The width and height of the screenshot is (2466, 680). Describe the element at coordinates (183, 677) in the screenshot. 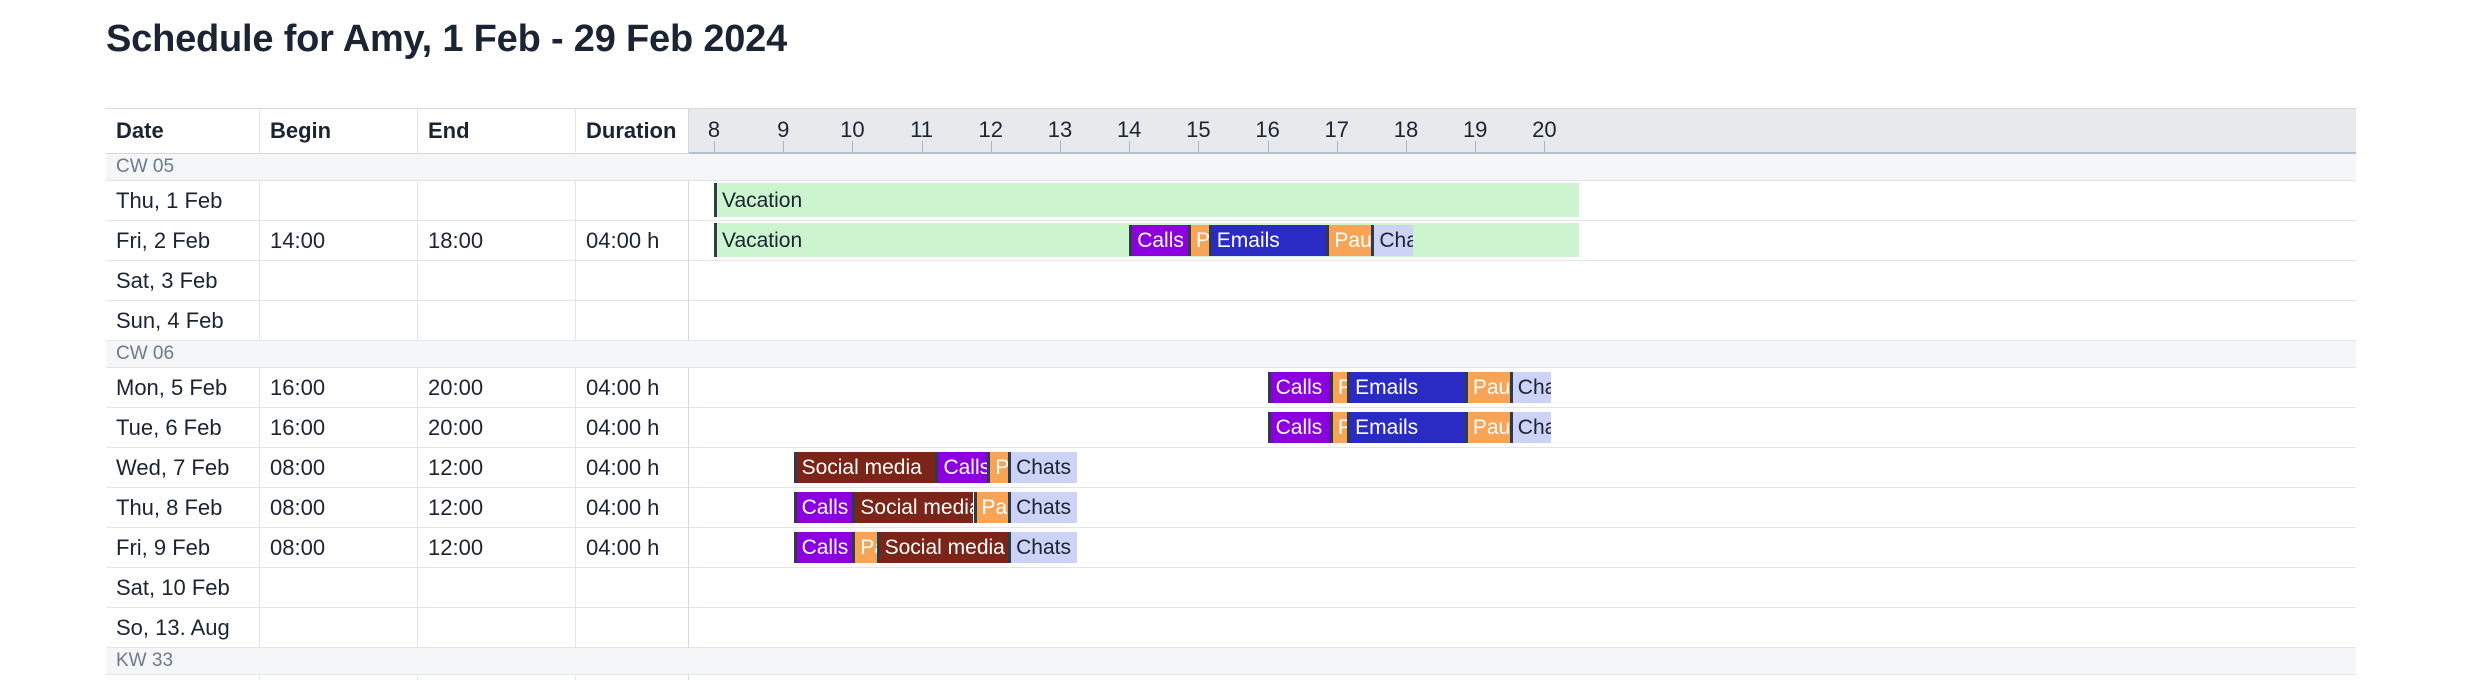

I see `cell-date` at that location.